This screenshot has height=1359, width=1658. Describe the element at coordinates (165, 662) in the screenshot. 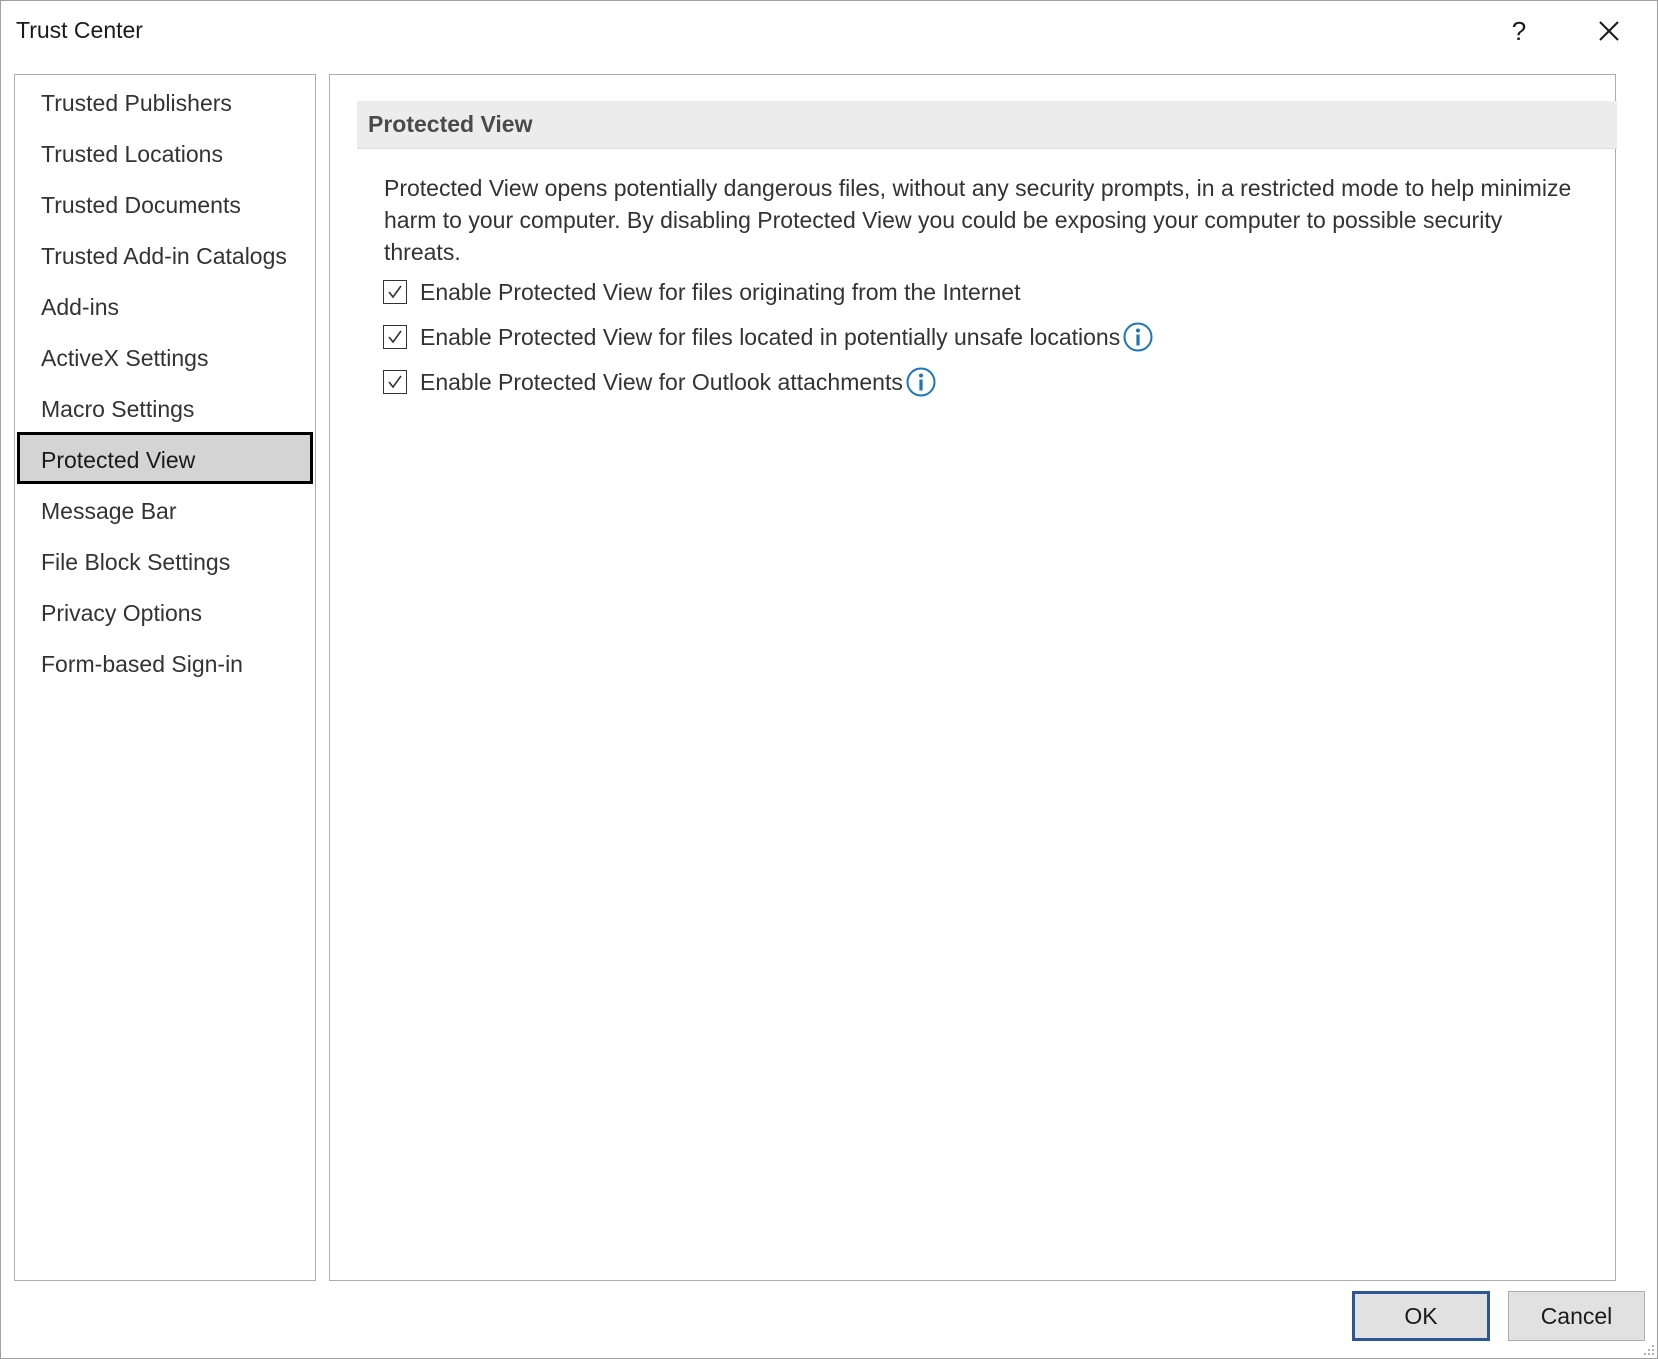

I see `sidebar-item-form-based-sign-in: Form-based Sign-in` at that location.